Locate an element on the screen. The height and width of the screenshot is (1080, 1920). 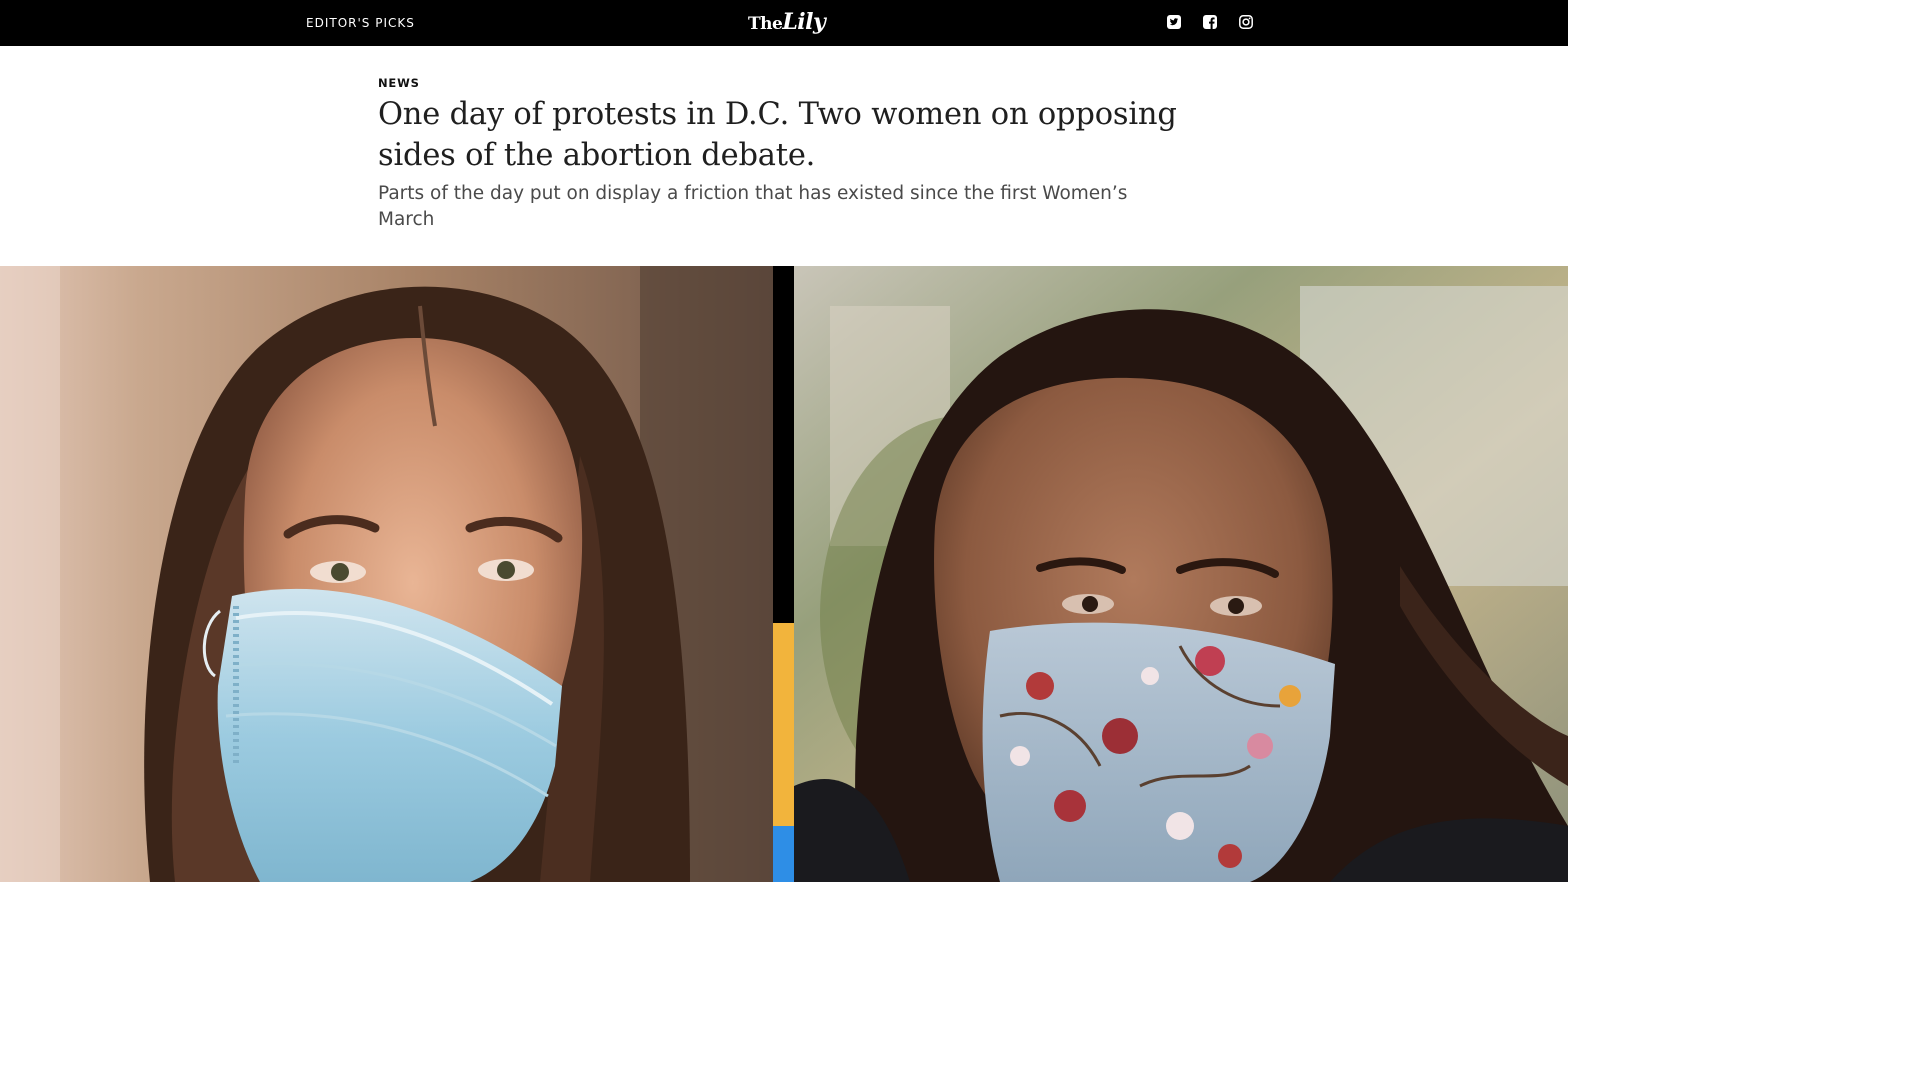
logo-the-text: The is located at coordinates (765, 24).